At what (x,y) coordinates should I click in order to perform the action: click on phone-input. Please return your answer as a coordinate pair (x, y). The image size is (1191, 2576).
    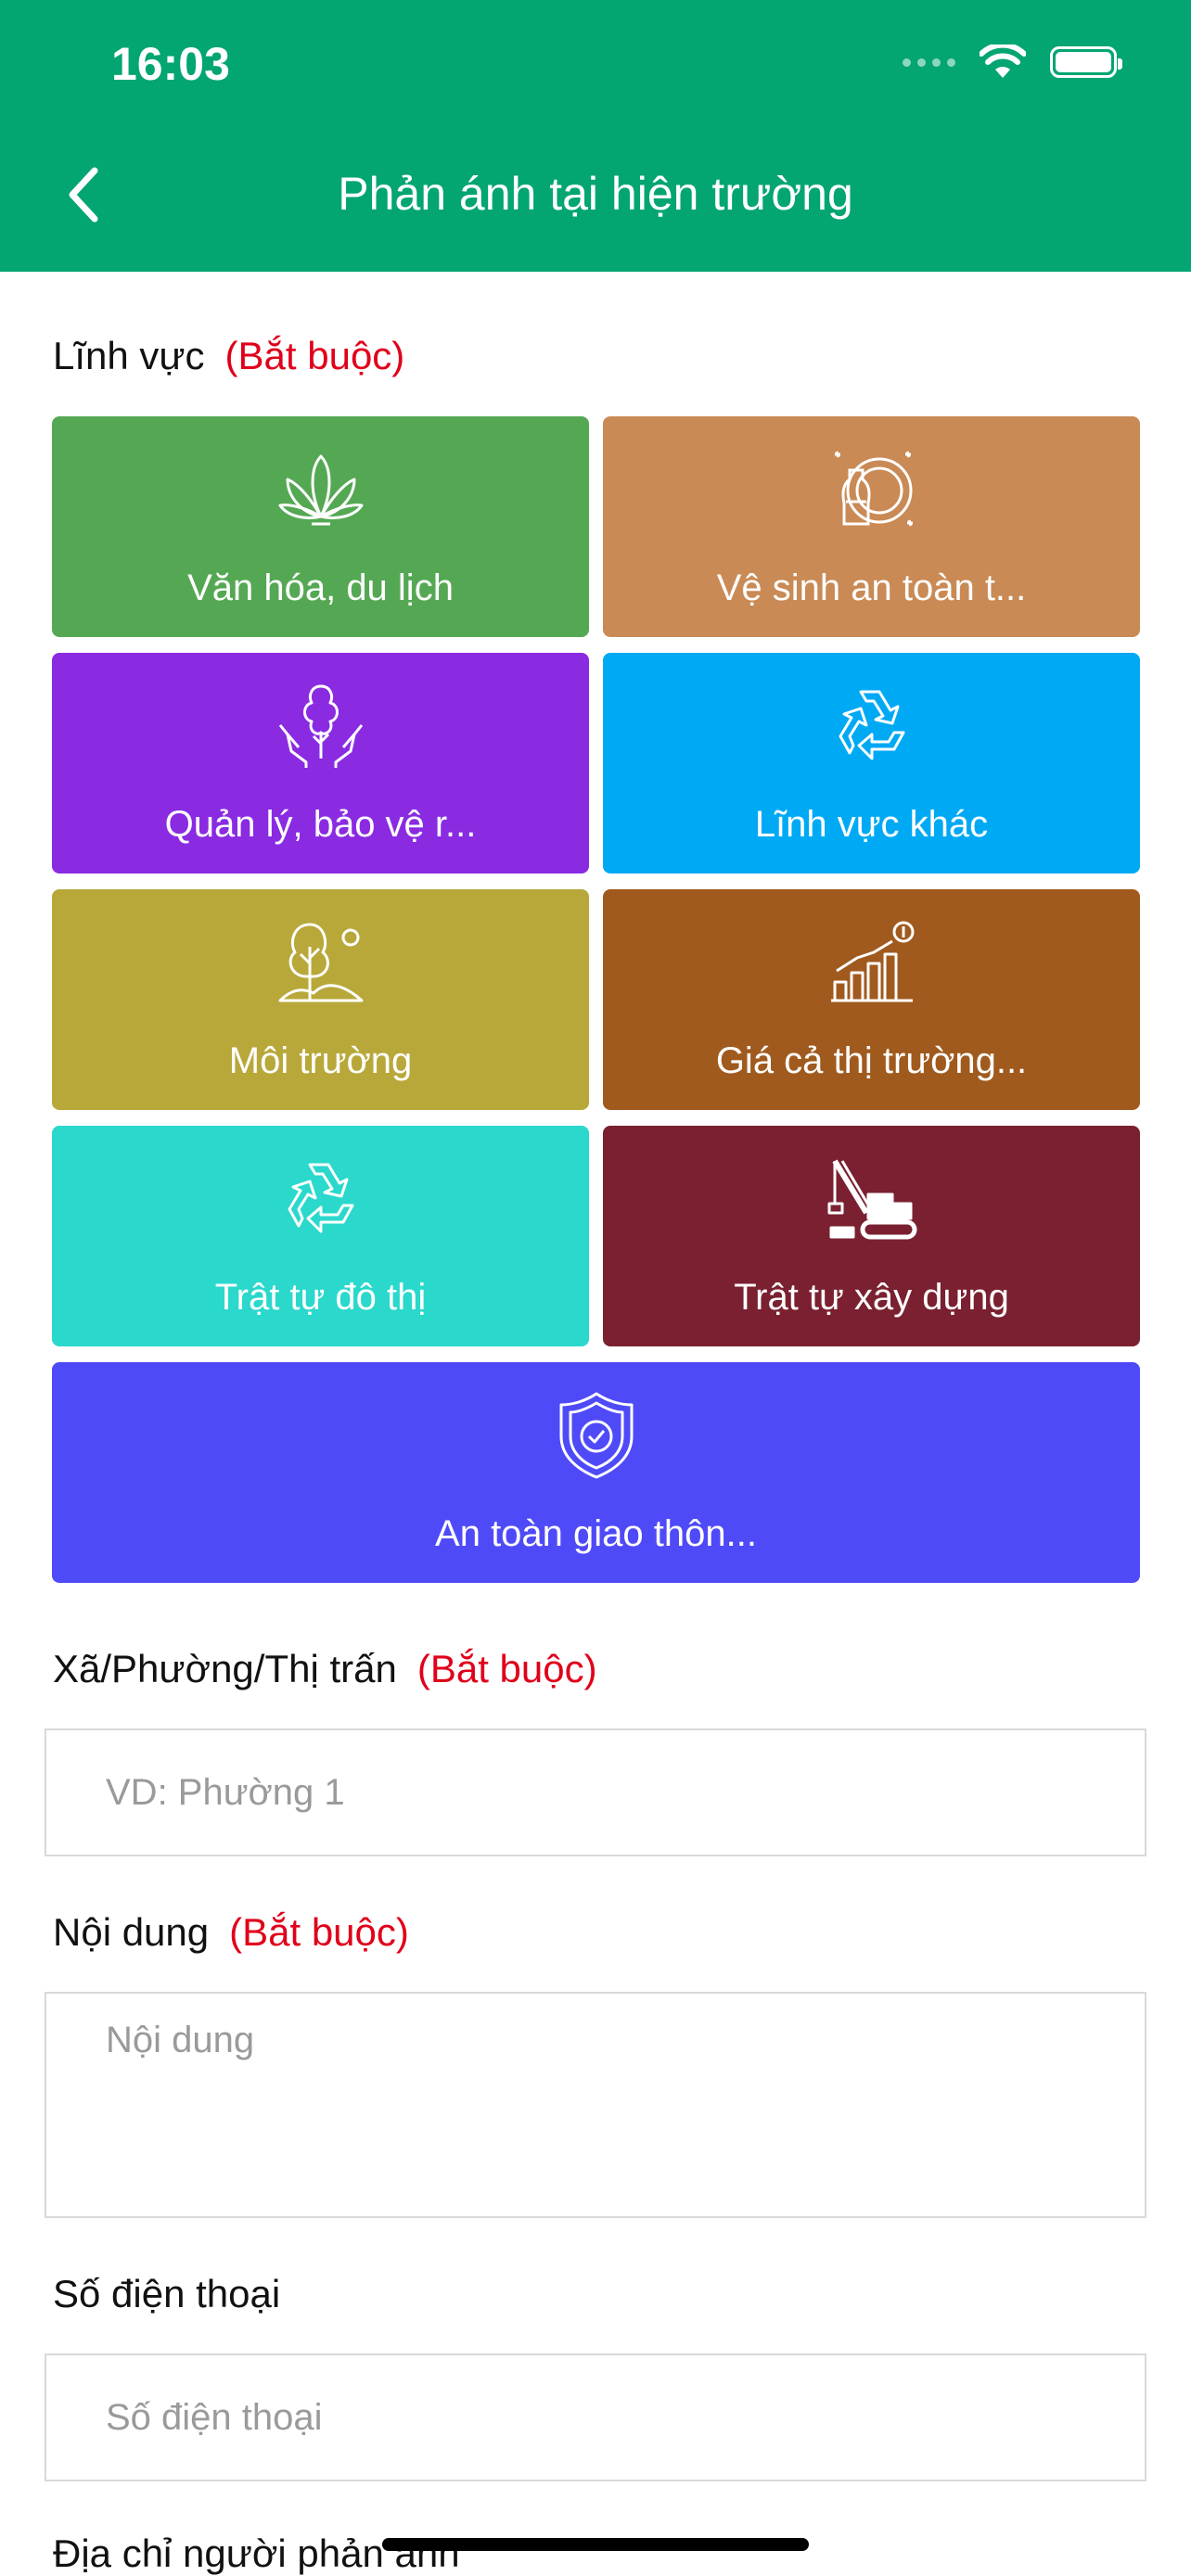
    Looking at the image, I should click on (595, 2418).